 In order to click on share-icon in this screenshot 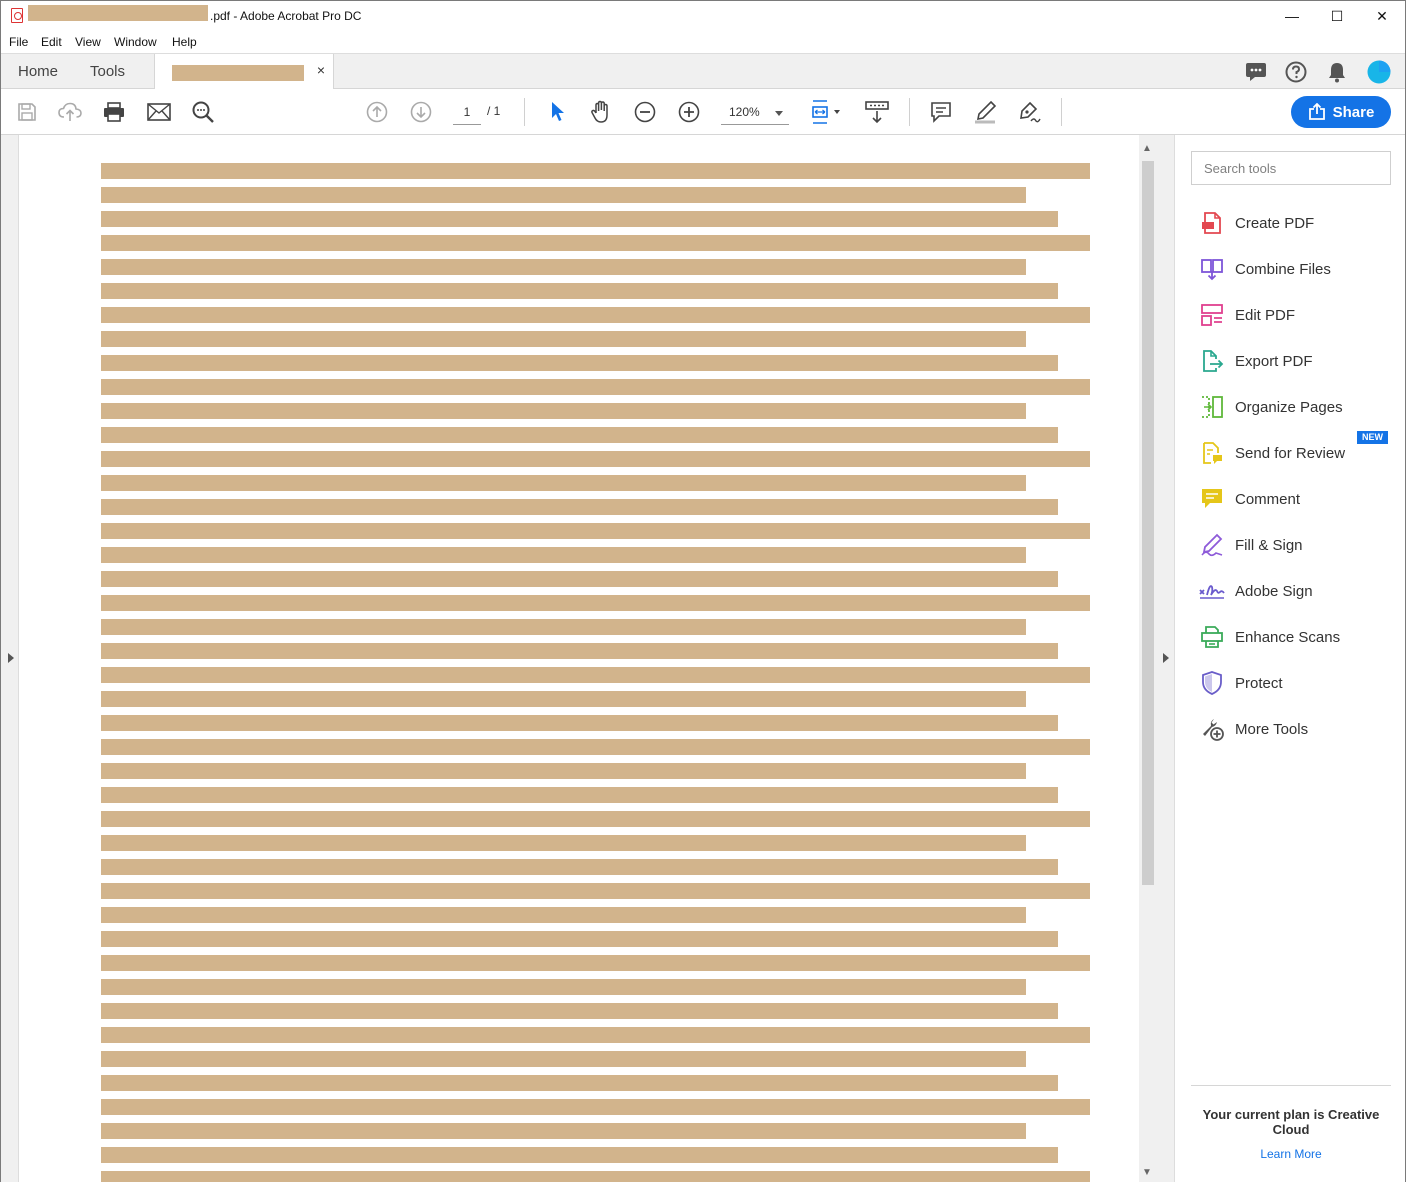, I will do `click(1316, 111)`.